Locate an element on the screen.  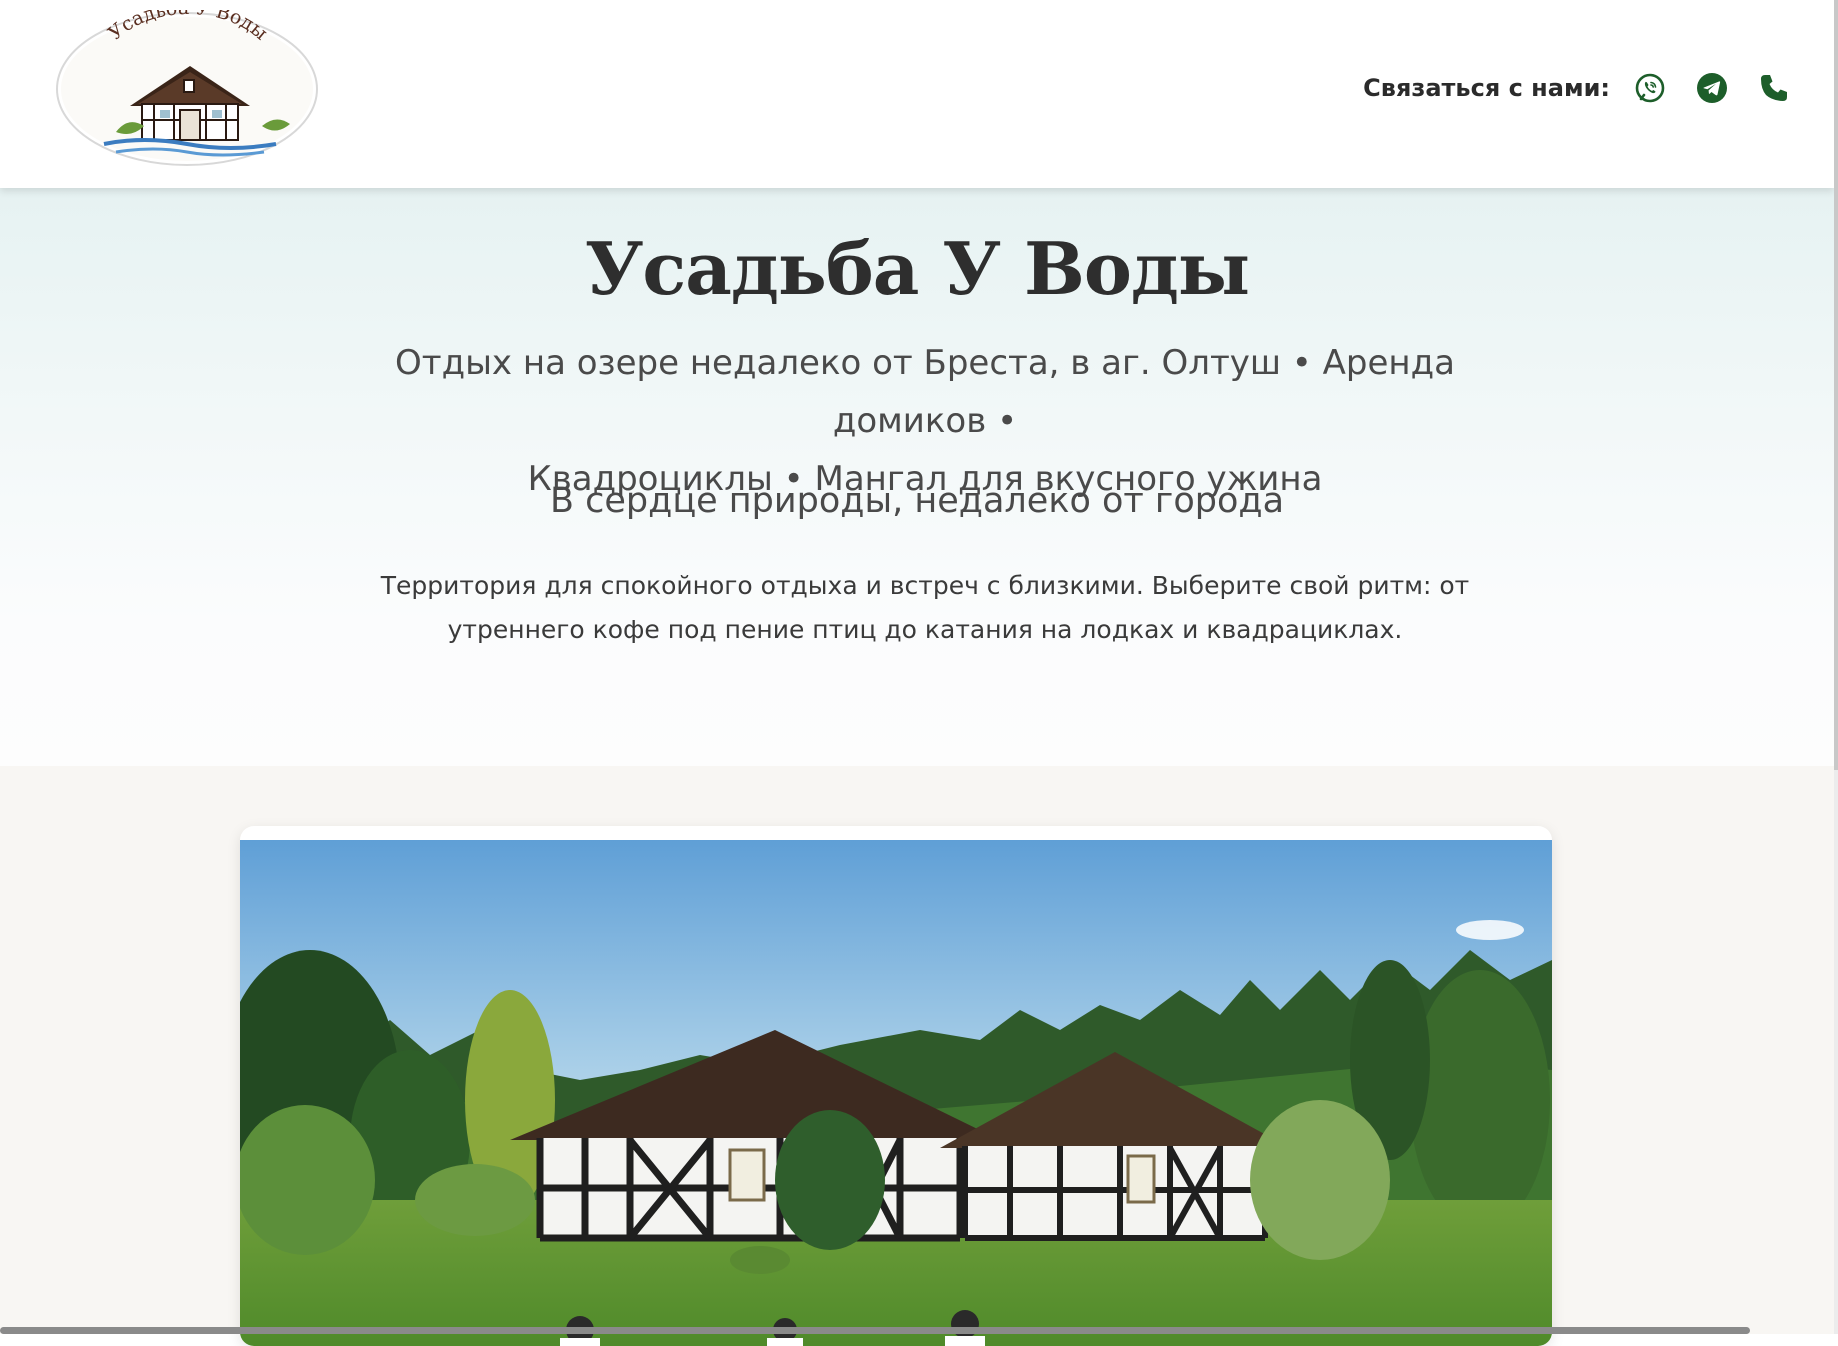
site-logo: Усадьба У Воды is located at coordinates (187, 84).